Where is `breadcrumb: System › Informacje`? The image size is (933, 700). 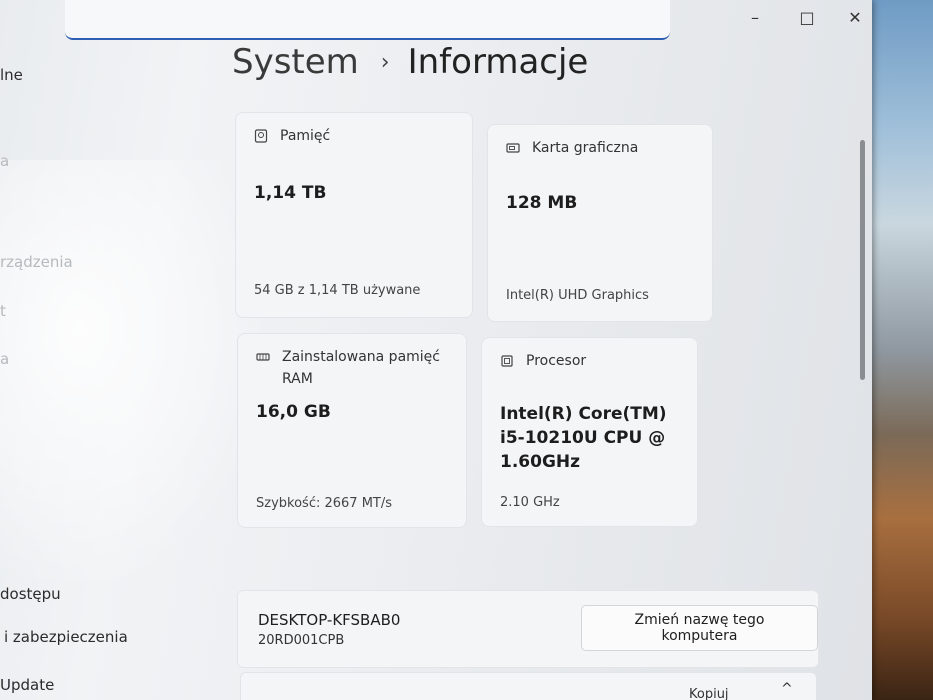 breadcrumb: System › Informacje is located at coordinates (410, 62).